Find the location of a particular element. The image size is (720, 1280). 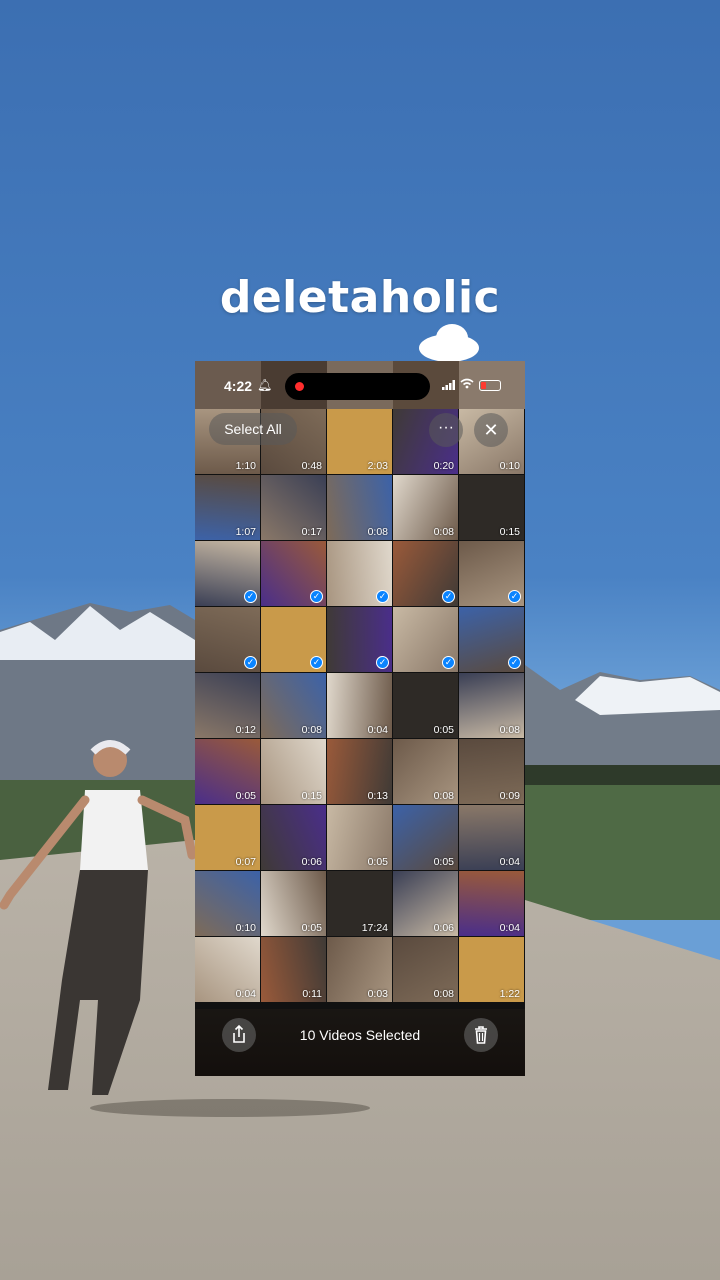

bottom-toolbar: 10 Videos Selected is located at coordinates (360, 1042).